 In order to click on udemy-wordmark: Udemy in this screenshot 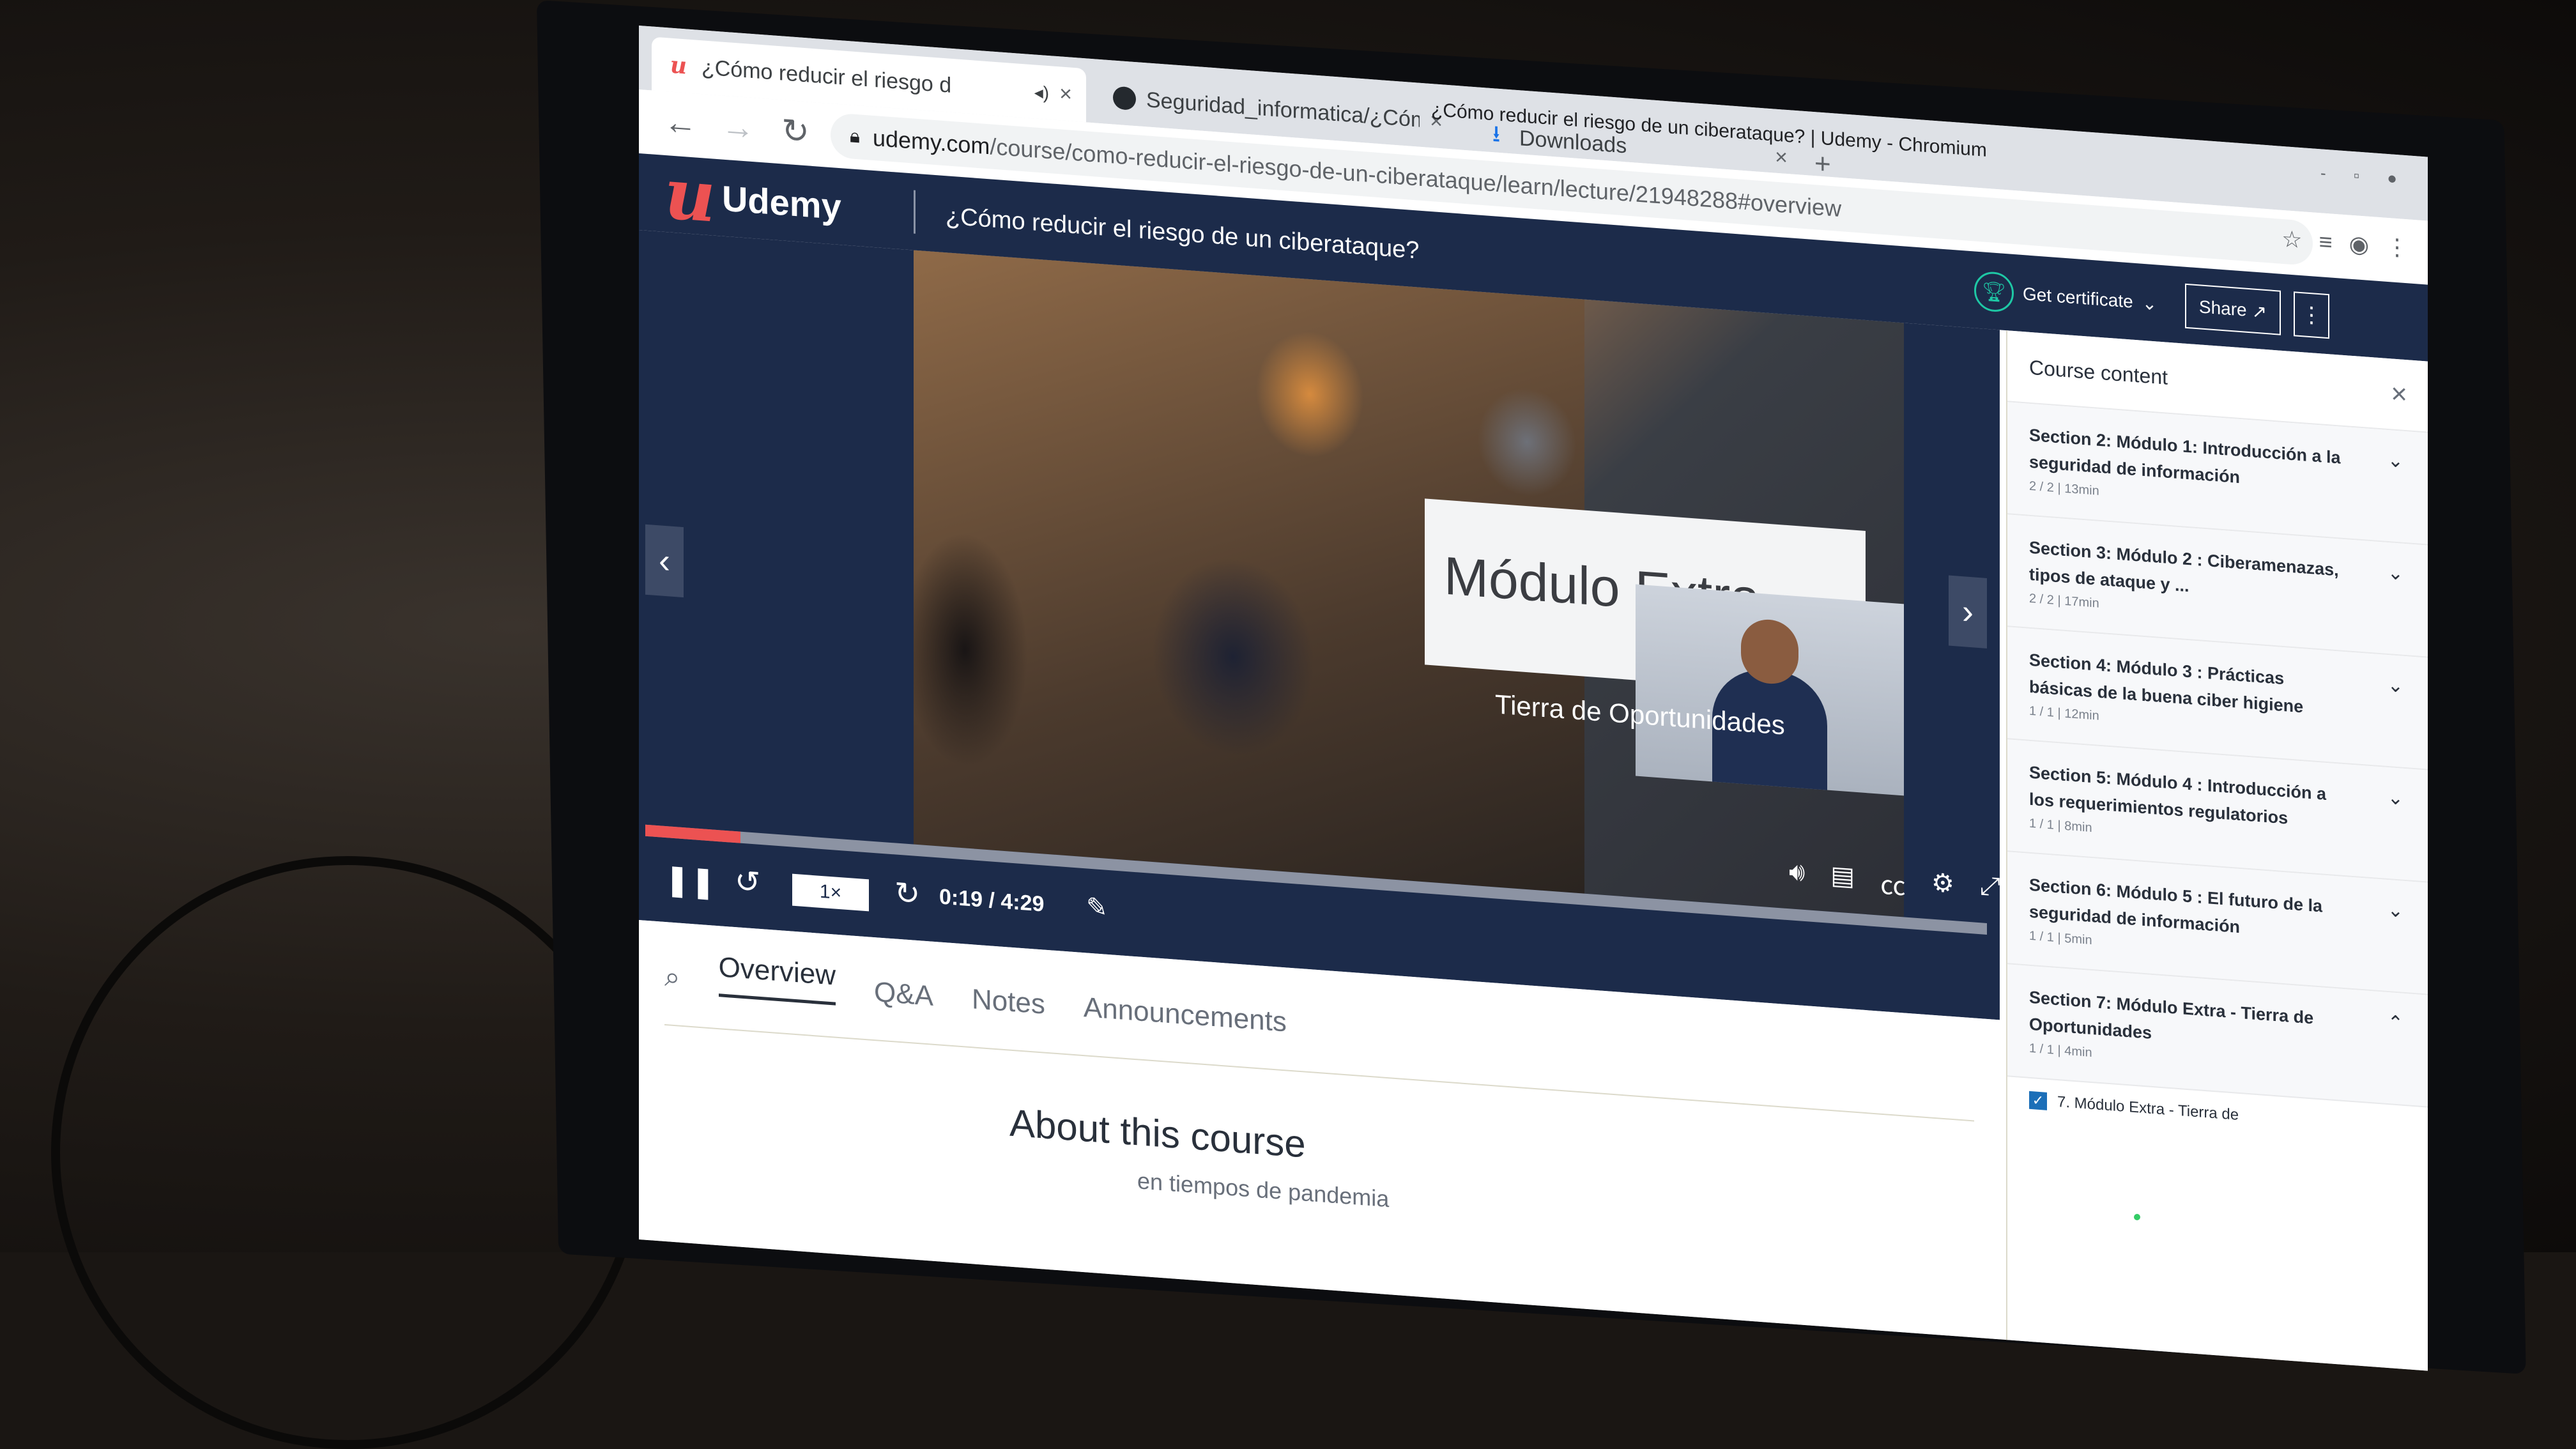, I will do `click(781, 202)`.